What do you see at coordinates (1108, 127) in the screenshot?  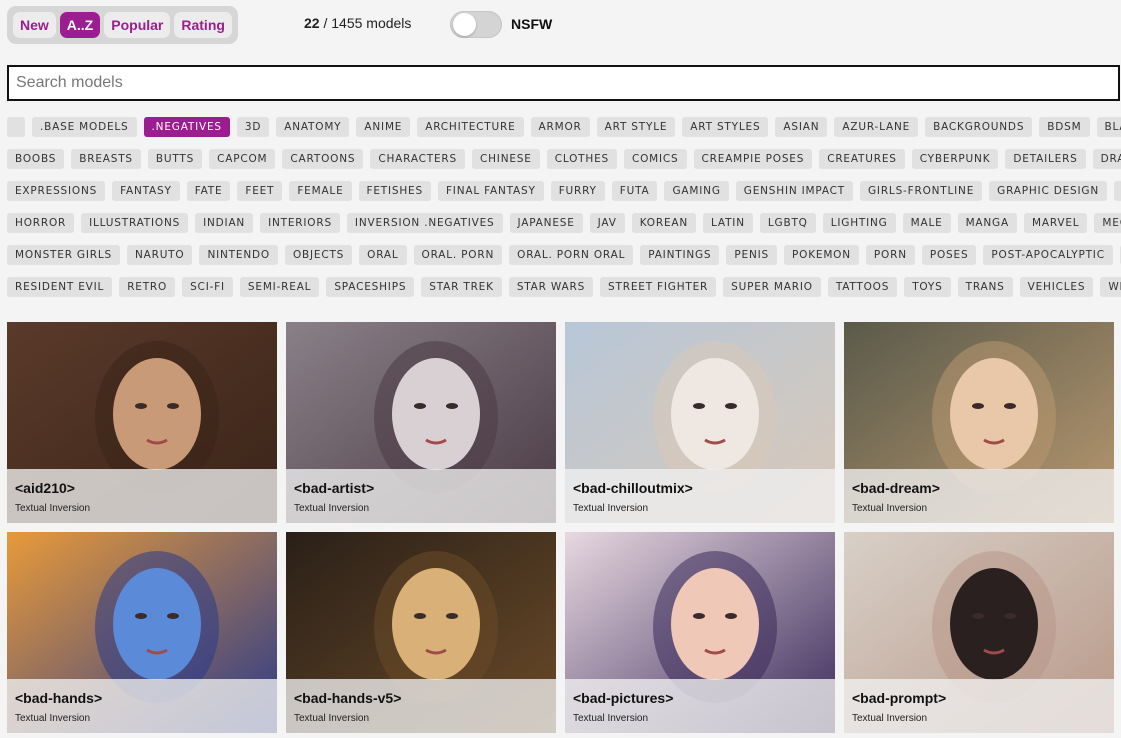 I see `tag-black: BLACK` at bounding box center [1108, 127].